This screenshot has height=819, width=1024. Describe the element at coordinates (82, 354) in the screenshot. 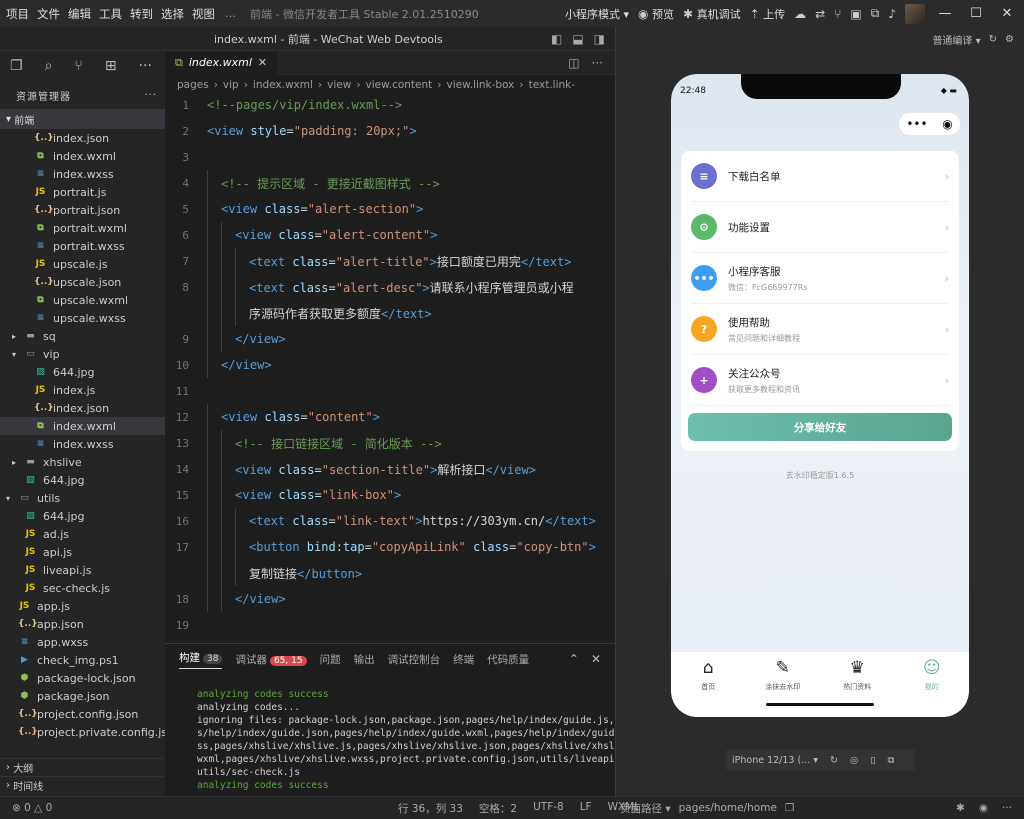

I see `file-tree-item: ▾ ▭ vip` at that location.